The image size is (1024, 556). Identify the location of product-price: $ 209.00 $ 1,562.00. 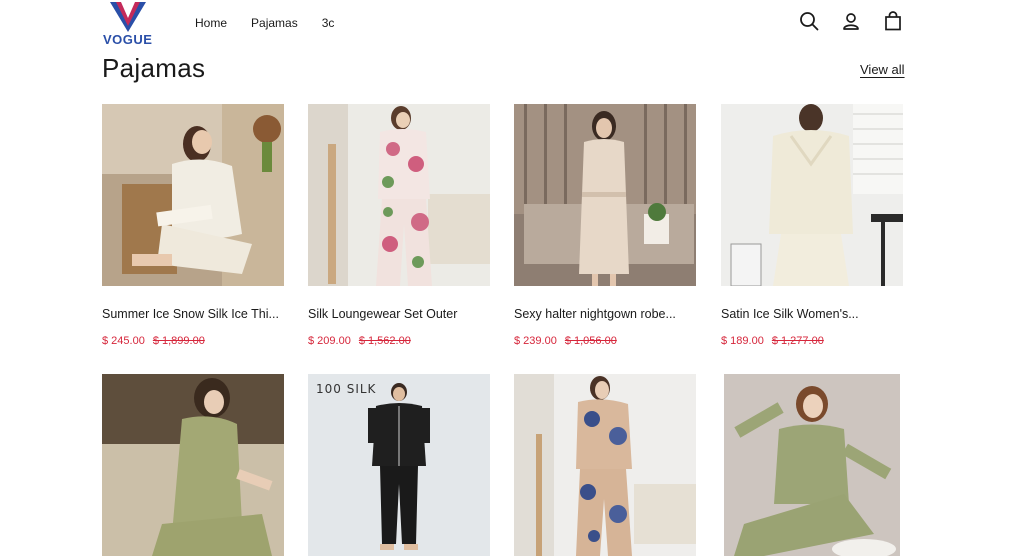
(359, 341).